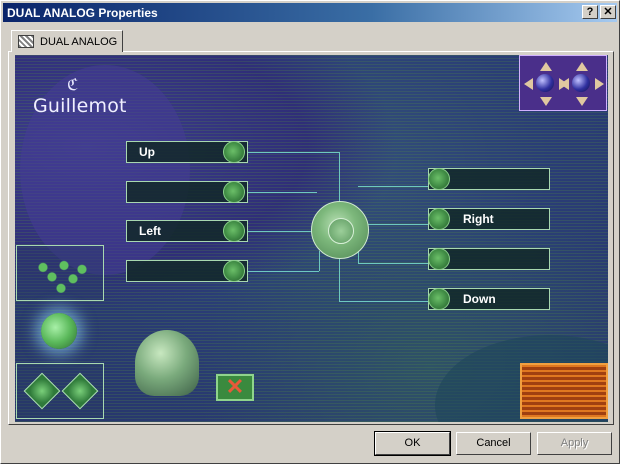  I want to click on button-layout-view-button, so click(60, 273).